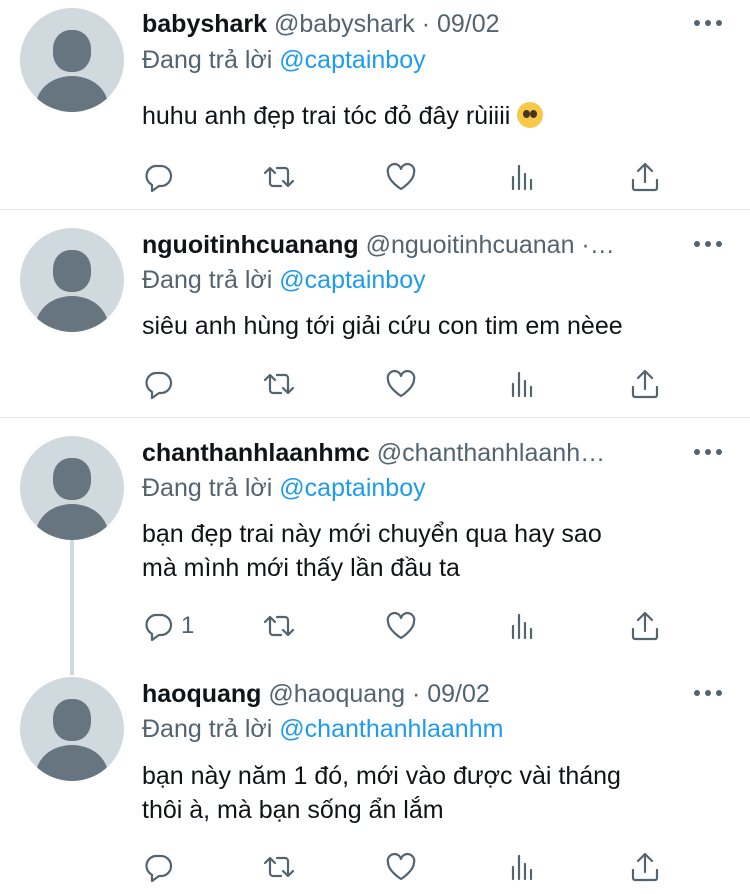  Describe the element at coordinates (344, 24) in the screenshot. I see `user-handle: @babyshark` at that location.